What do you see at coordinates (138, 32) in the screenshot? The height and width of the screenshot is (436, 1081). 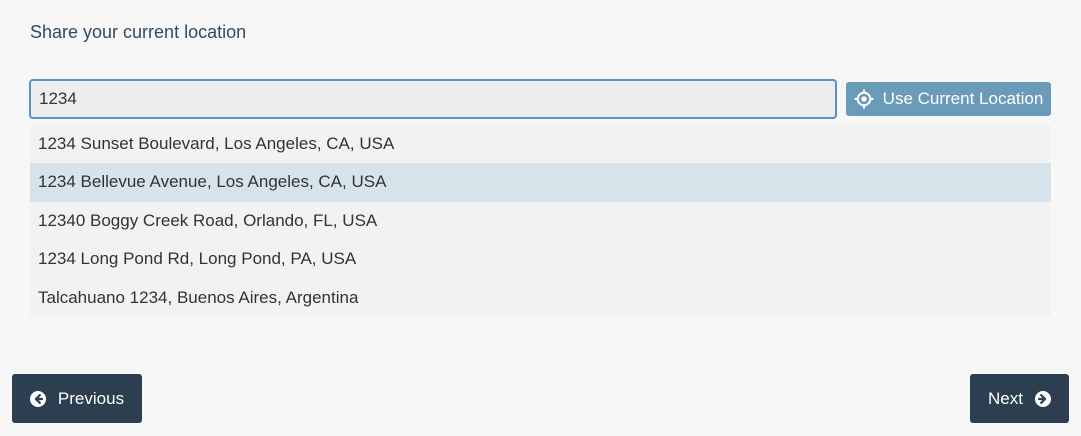 I see `page-title: Share your current location` at bounding box center [138, 32].